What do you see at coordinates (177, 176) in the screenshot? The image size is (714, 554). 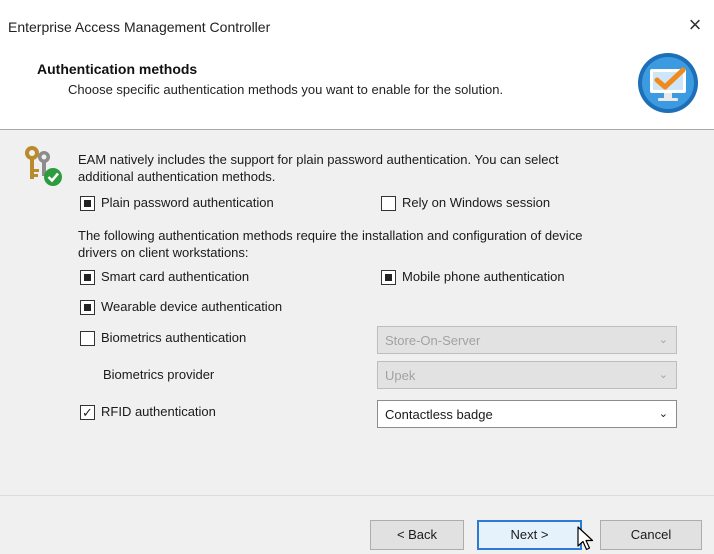 I see `intro-text-line-2: additional authentication methods.` at bounding box center [177, 176].